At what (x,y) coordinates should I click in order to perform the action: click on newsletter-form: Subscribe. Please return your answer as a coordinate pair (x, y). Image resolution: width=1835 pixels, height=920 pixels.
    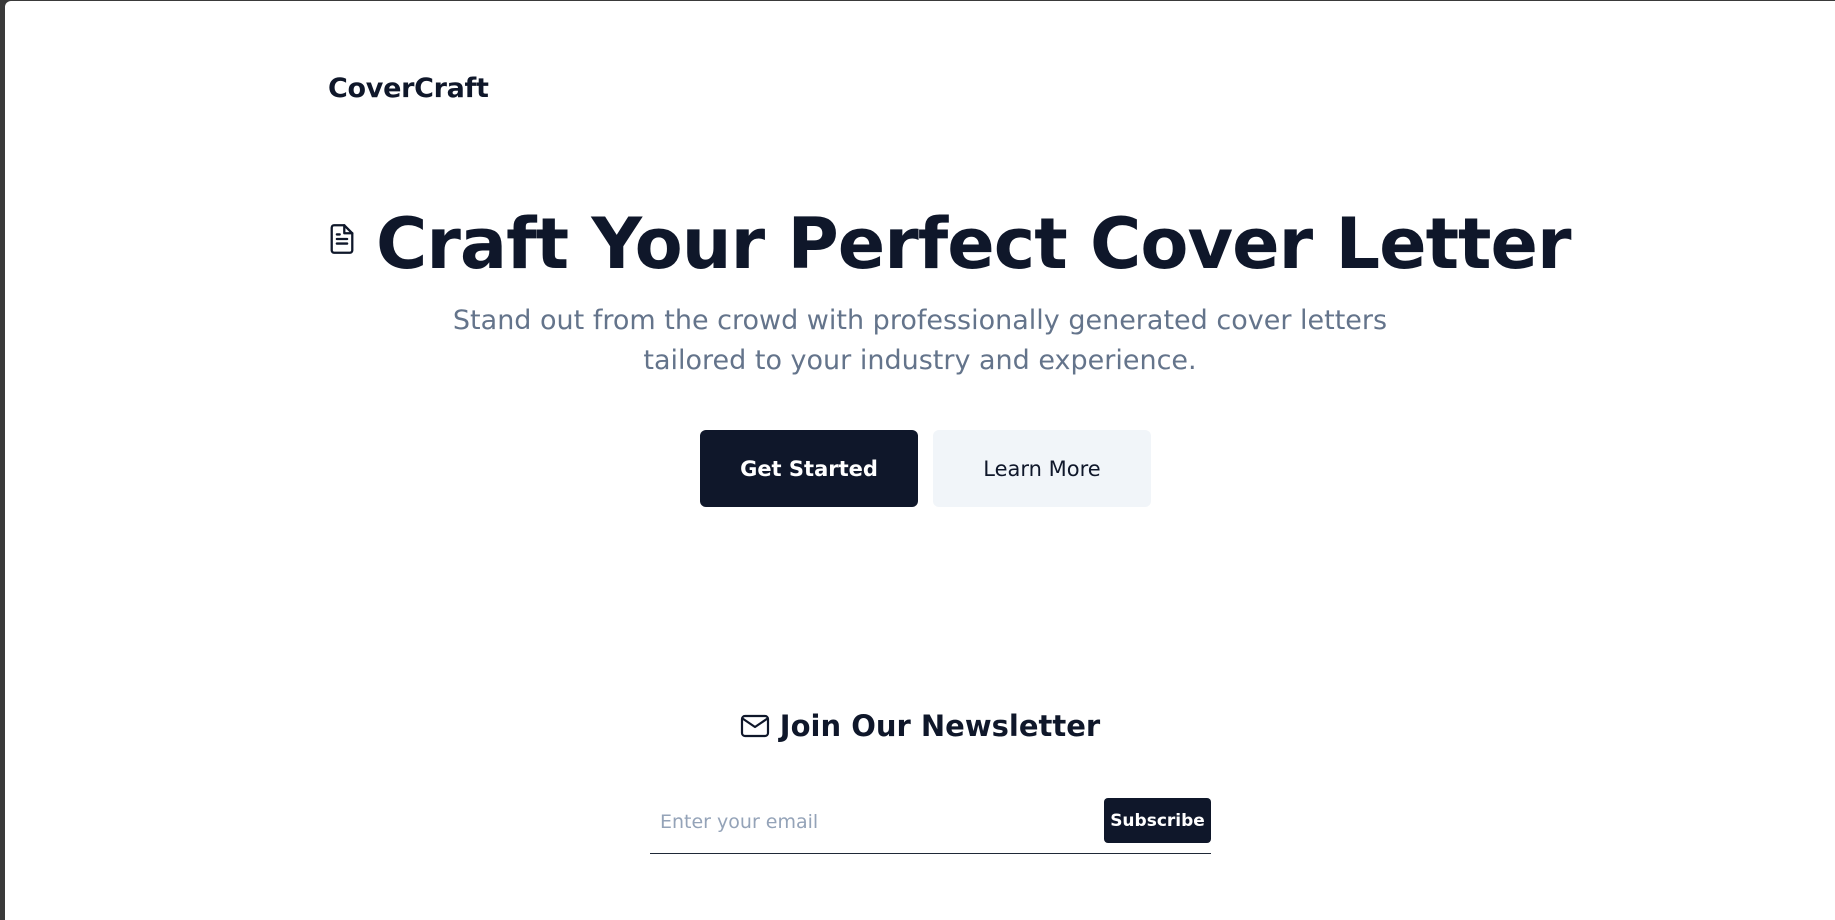
    Looking at the image, I should click on (930, 825).